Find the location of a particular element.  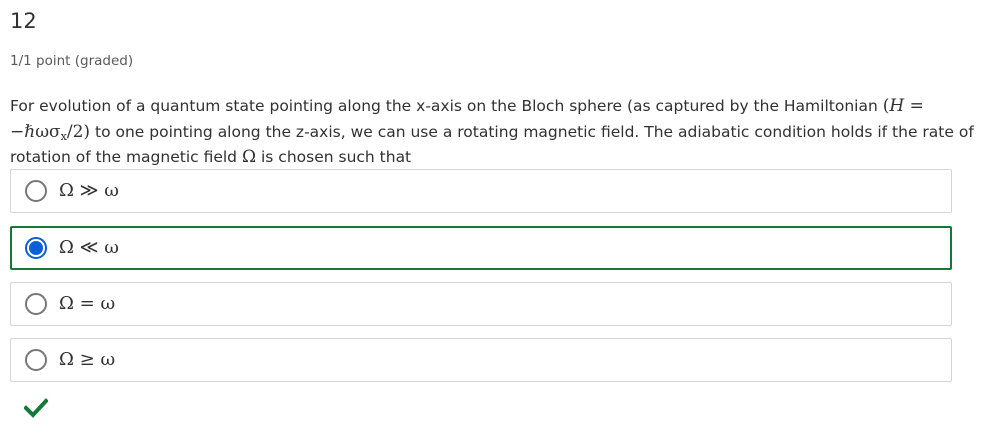

option-label: Ω ≥ ω is located at coordinates (87, 359).